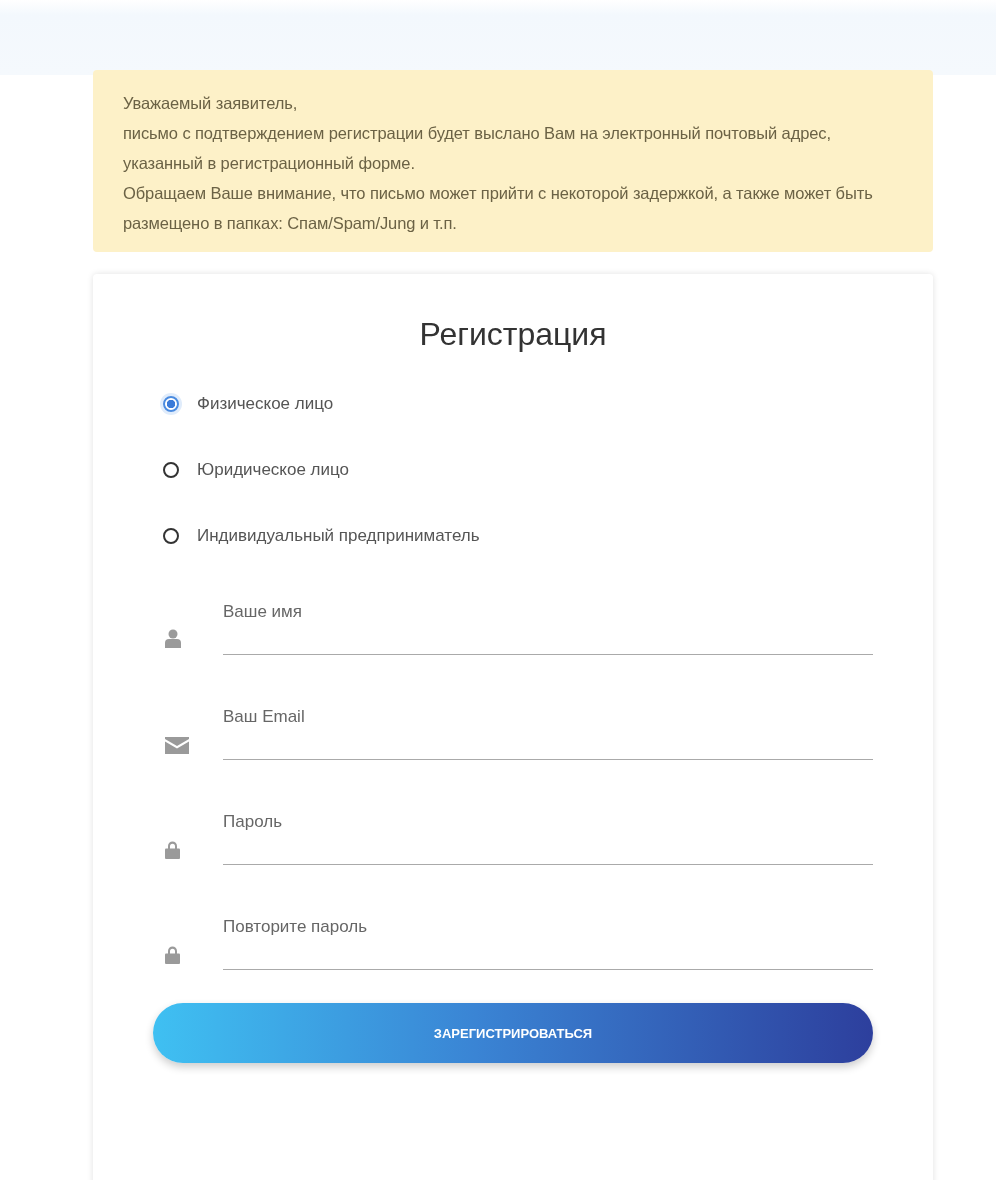 The height and width of the screenshot is (1180, 996). I want to click on radio-label: Индивидуальный предприниматель, so click(338, 536).